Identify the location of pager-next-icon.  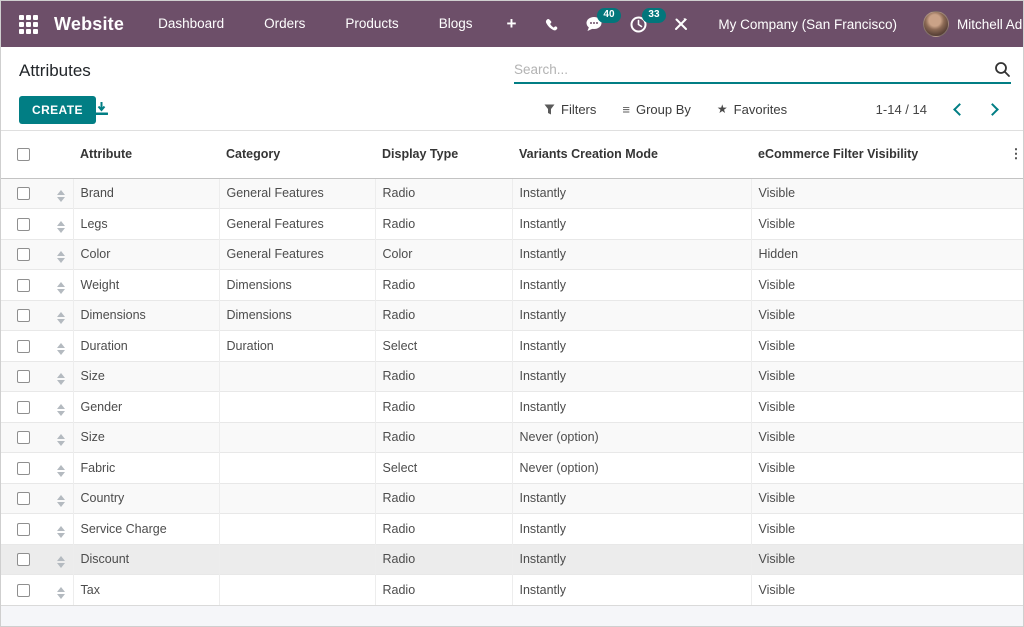
(992, 109).